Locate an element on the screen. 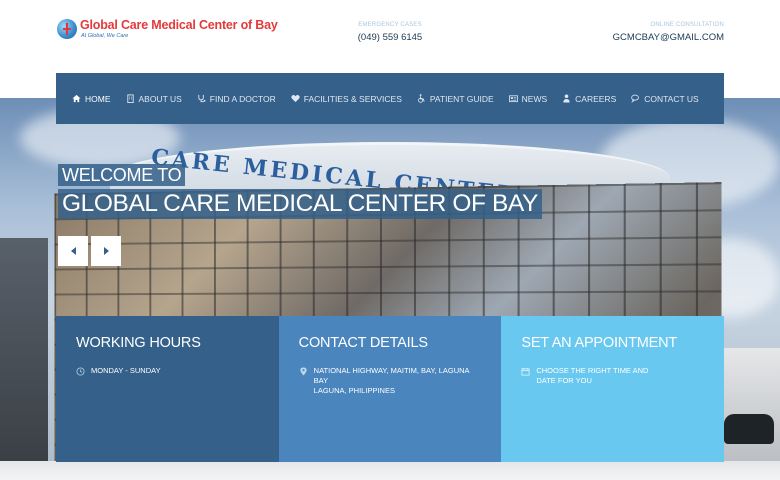  nav-item-contact-us: CONTACT US is located at coordinates (665, 98).